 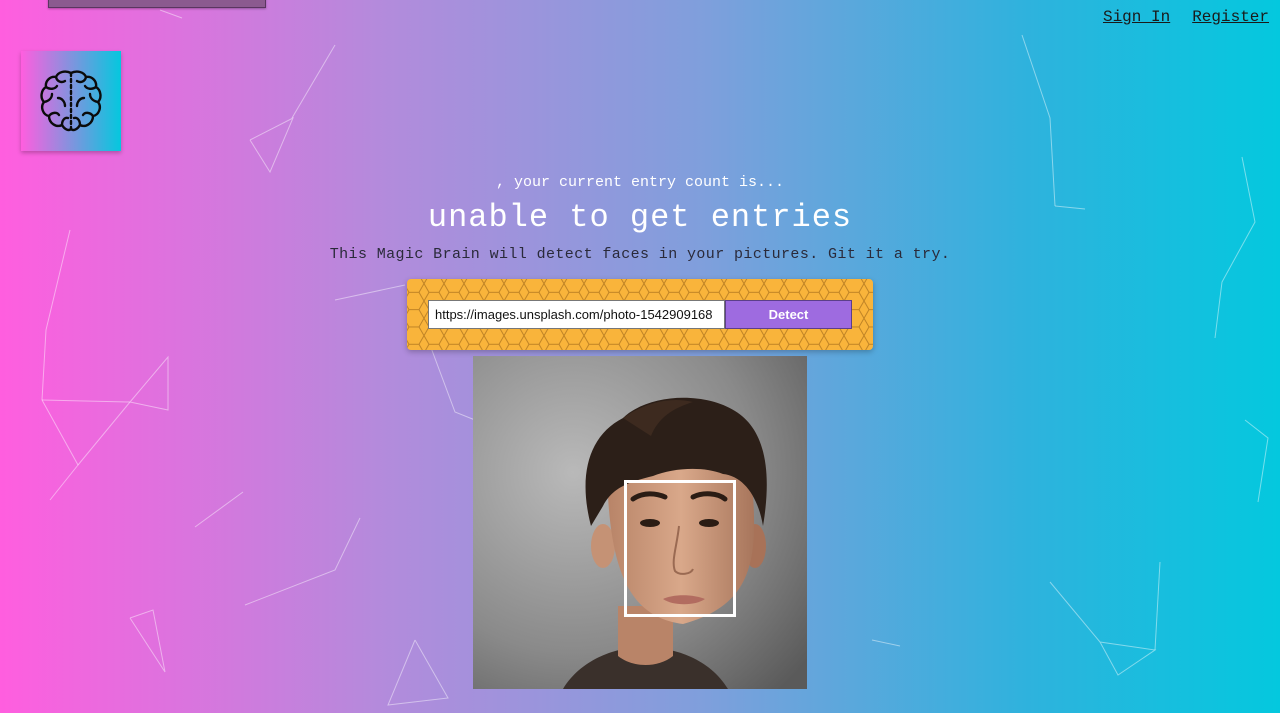 I want to click on image-url-form: Detect, so click(x=640, y=314).